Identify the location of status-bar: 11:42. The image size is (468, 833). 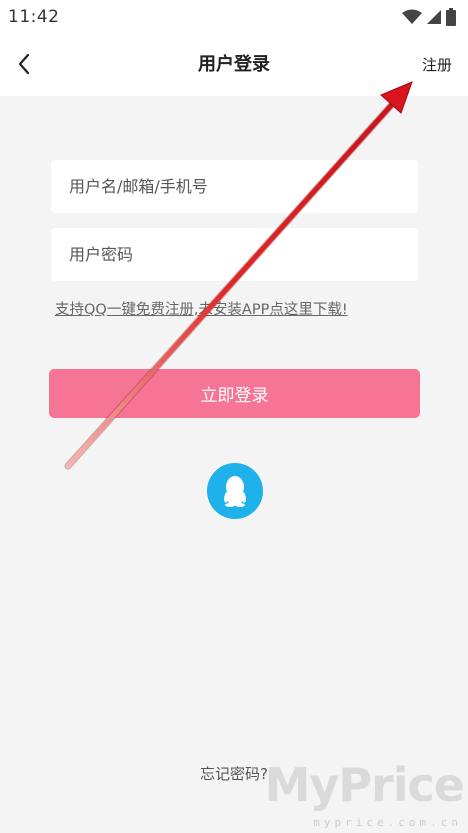
(234, 17).